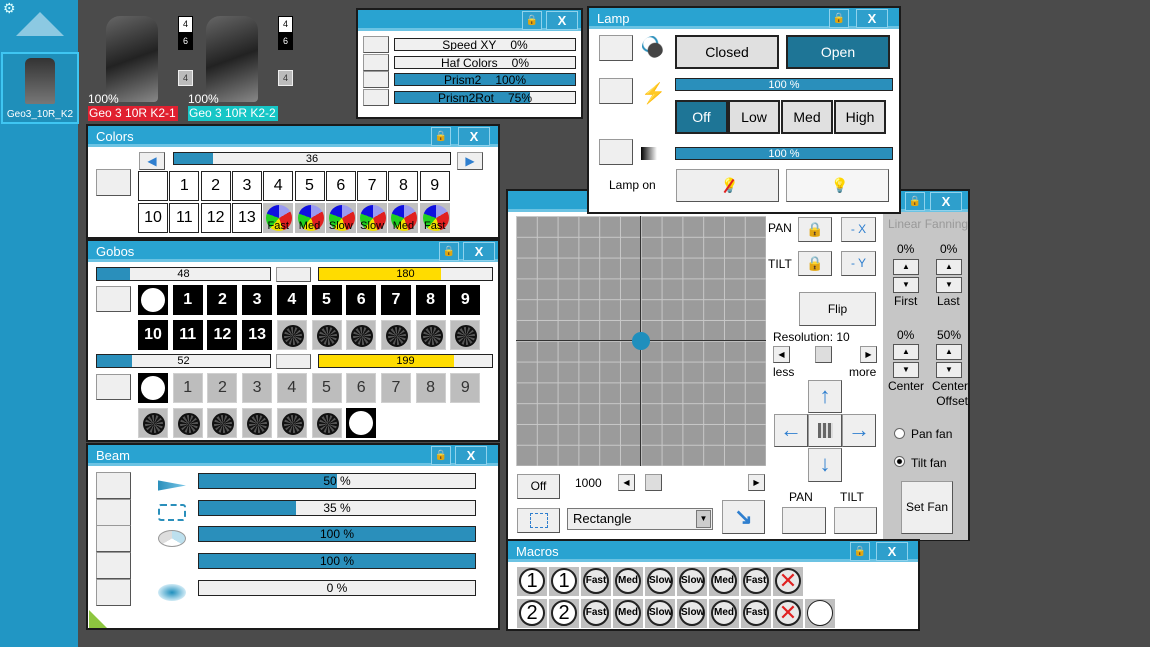 This screenshot has width=1150, height=647. I want to click on fixture-tile: Geo3_10R_K2, so click(40, 88).